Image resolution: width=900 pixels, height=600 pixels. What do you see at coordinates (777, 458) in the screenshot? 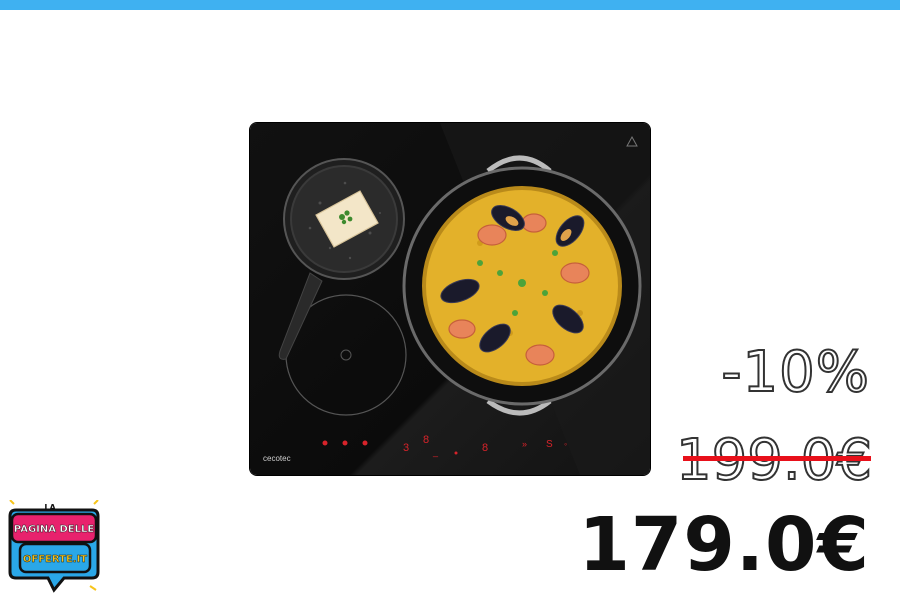
I see `old-price-strikethrough` at bounding box center [777, 458].